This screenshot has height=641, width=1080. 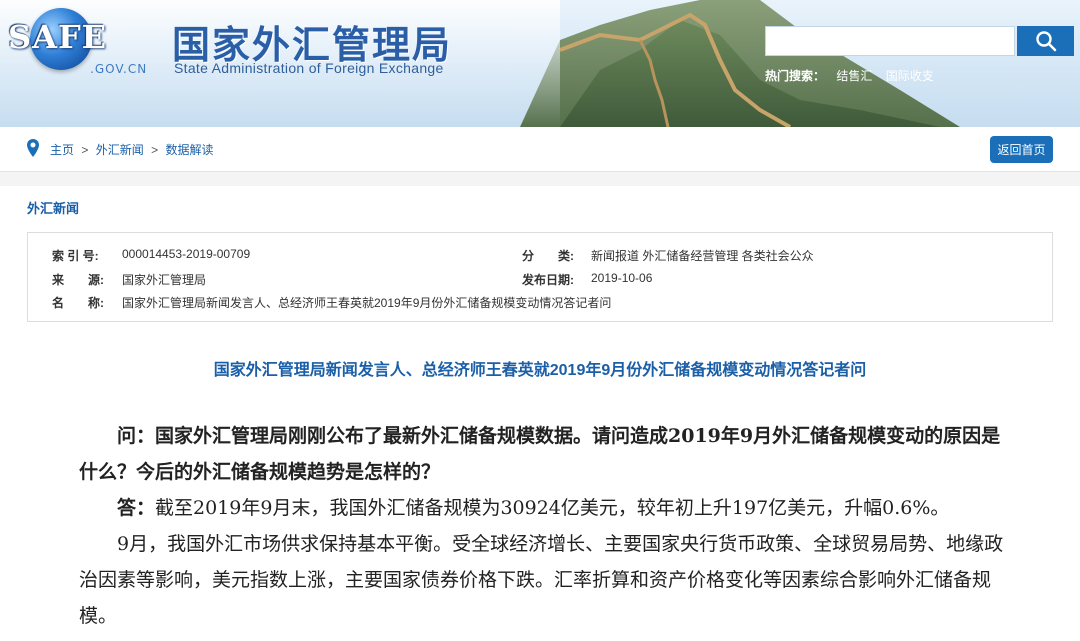 What do you see at coordinates (890, 41) in the screenshot?
I see `search-input` at bounding box center [890, 41].